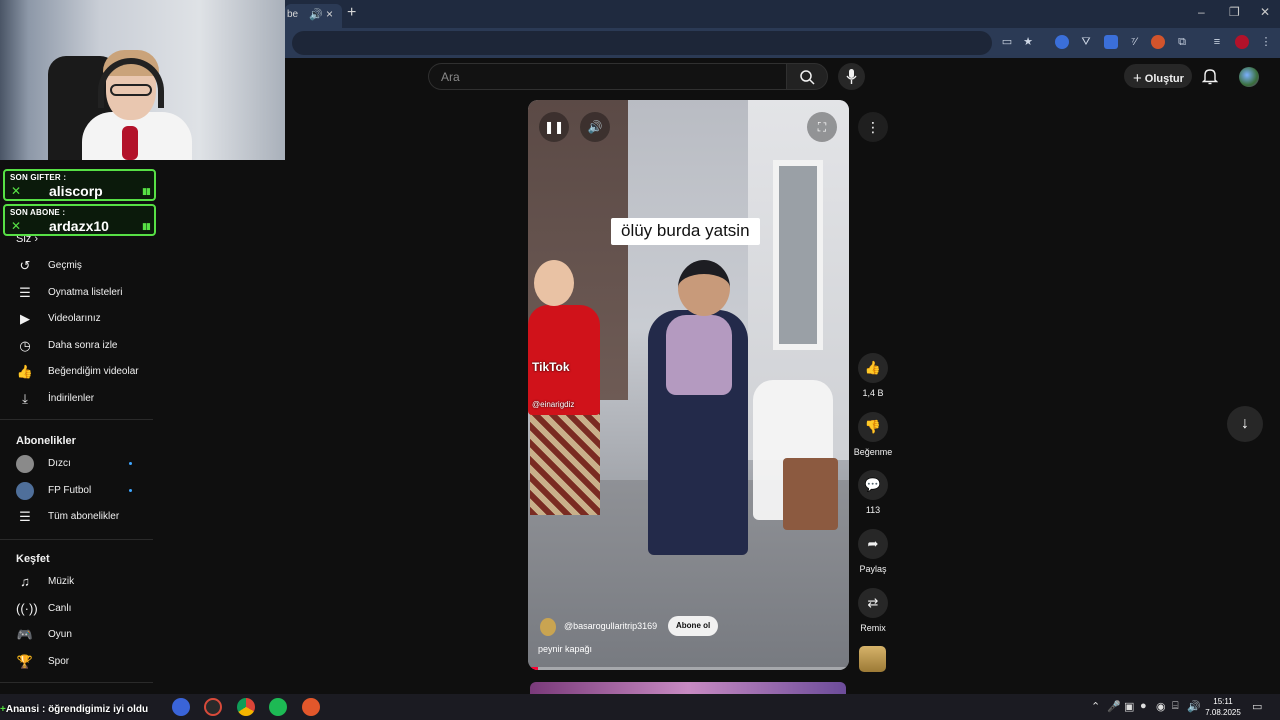 The width and height of the screenshot is (1280, 720). What do you see at coordinates (27, 608) in the screenshot?
I see `live-icon: ((·))` at bounding box center [27, 608].